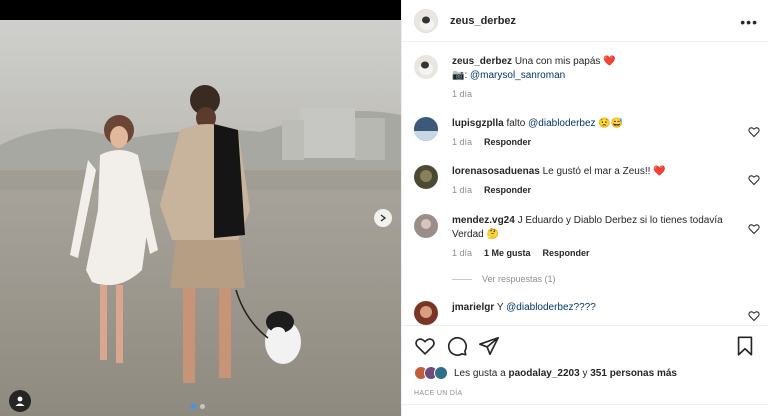 The width and height of the screenshot is (768, 416). I want to click on caption-time: 1 día, so click(462, 94).